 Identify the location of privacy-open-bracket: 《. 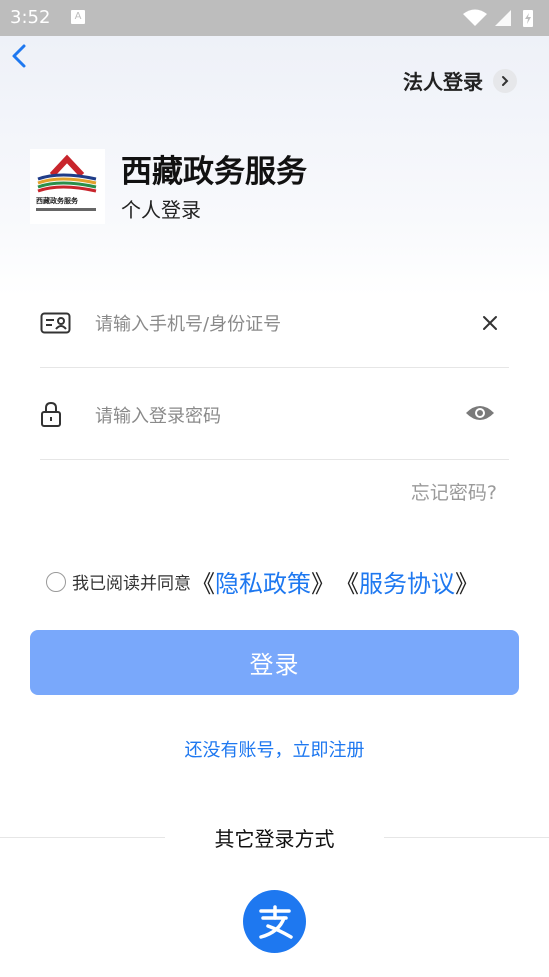
(203, 584).